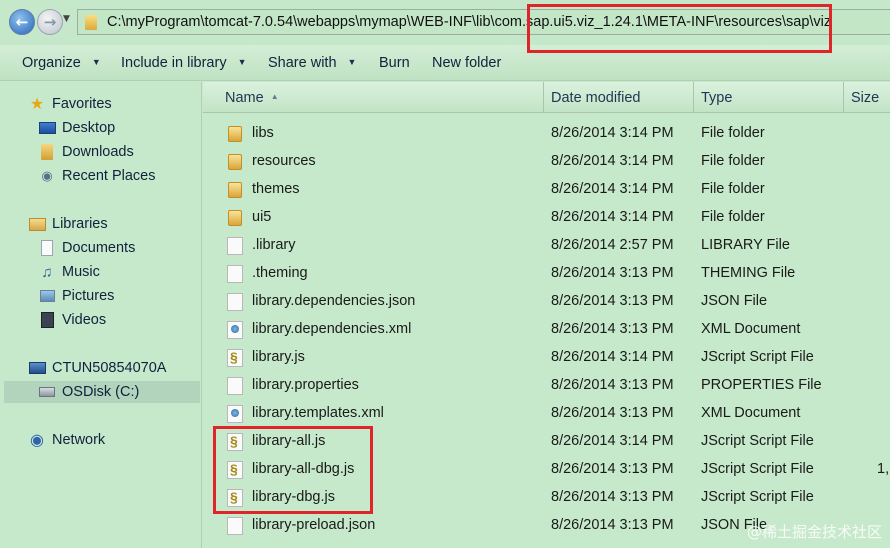 This screenshot has height=548, width=890. I want to click on file-row: .theming 8/26/2014 3:13 PM THEMING File, so click(546, 274).